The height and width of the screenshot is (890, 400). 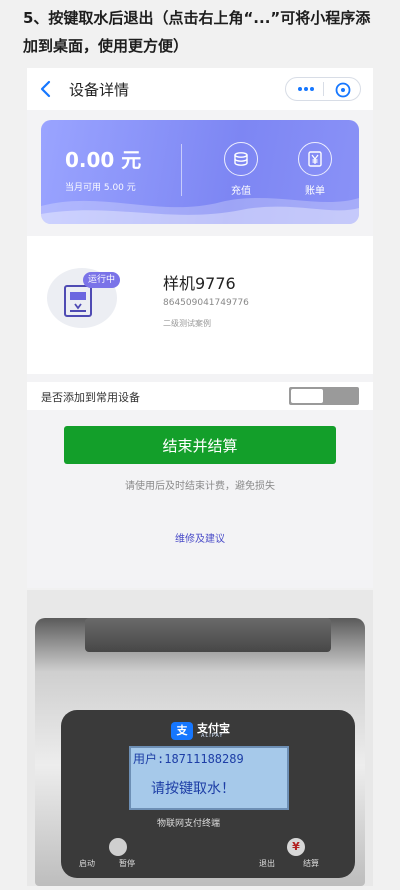 I want to click on device-card: 运行中 样机9776 864509041749776 二级测试案例, so click(x=200, y=305).